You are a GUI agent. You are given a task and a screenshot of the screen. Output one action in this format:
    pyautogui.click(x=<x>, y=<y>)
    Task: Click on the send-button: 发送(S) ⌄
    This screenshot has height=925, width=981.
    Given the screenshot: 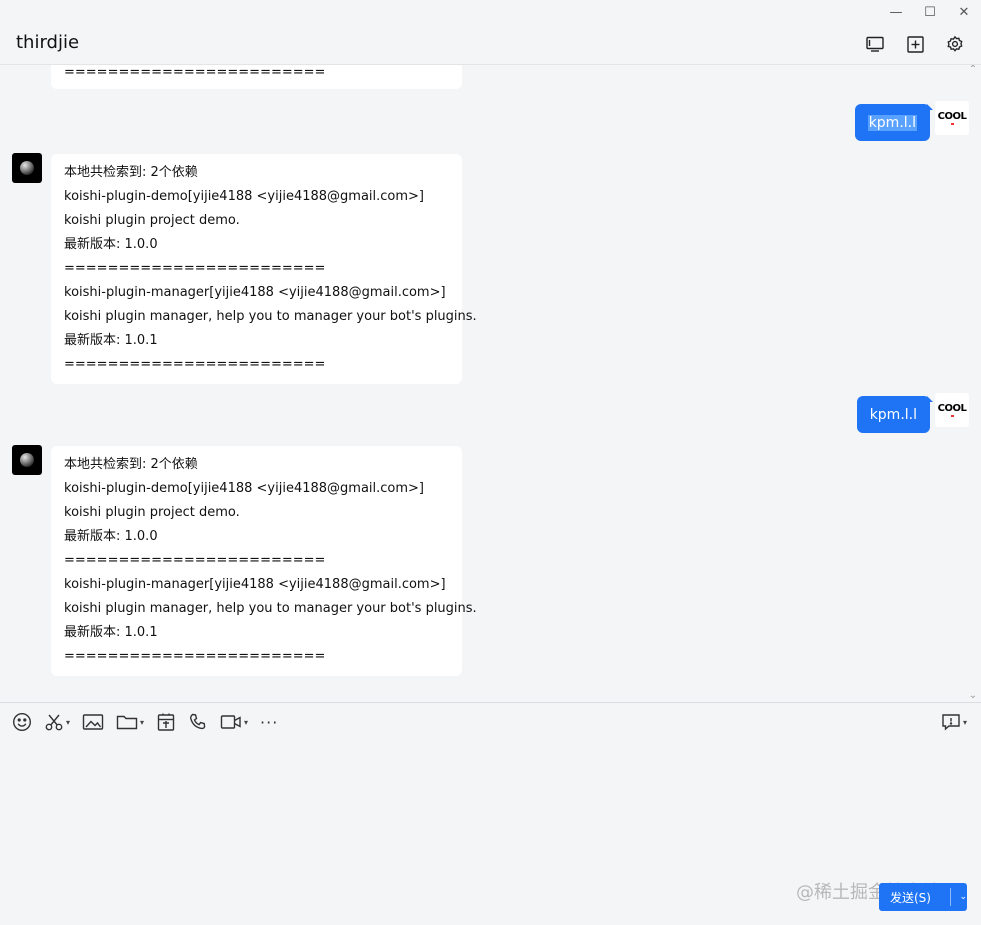 What is the action you would take?
    pyautogui.click(x=923, y=897)
    